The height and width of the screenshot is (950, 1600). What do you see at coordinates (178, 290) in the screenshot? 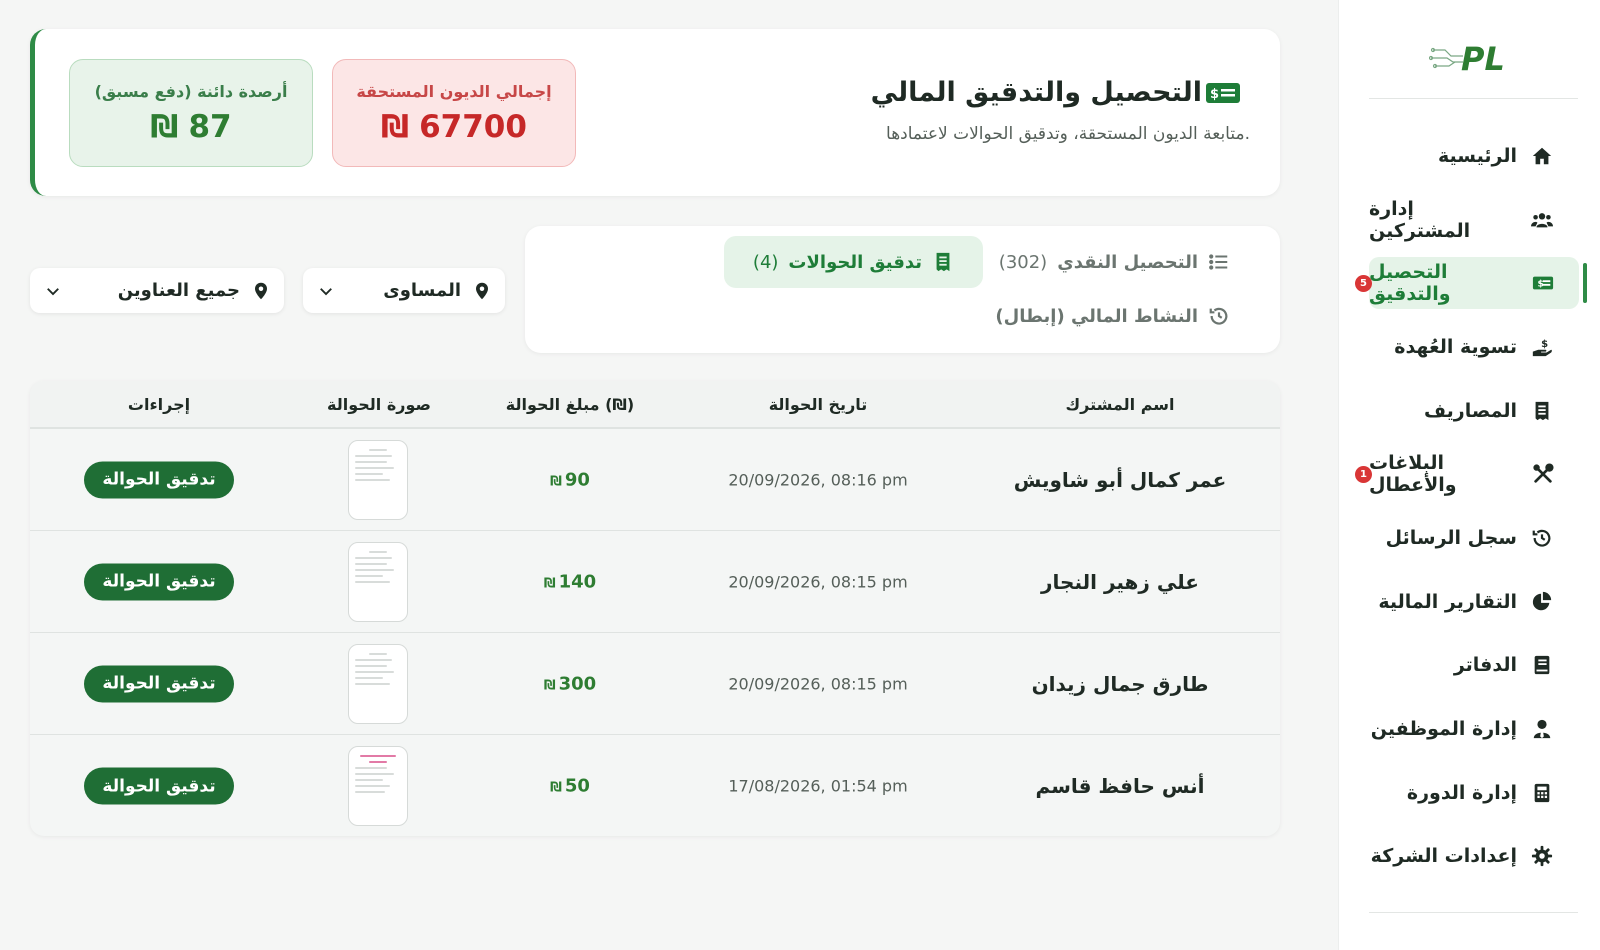
I see `address-filter-value: جميع العناوين` at bounding box center [178, 290].